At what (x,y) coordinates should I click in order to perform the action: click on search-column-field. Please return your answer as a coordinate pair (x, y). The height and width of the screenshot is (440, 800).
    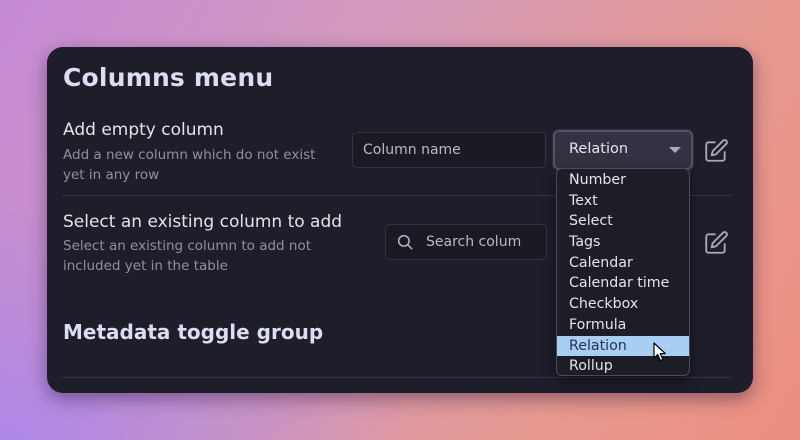
    Looking at the image, I should click on (466, 242).